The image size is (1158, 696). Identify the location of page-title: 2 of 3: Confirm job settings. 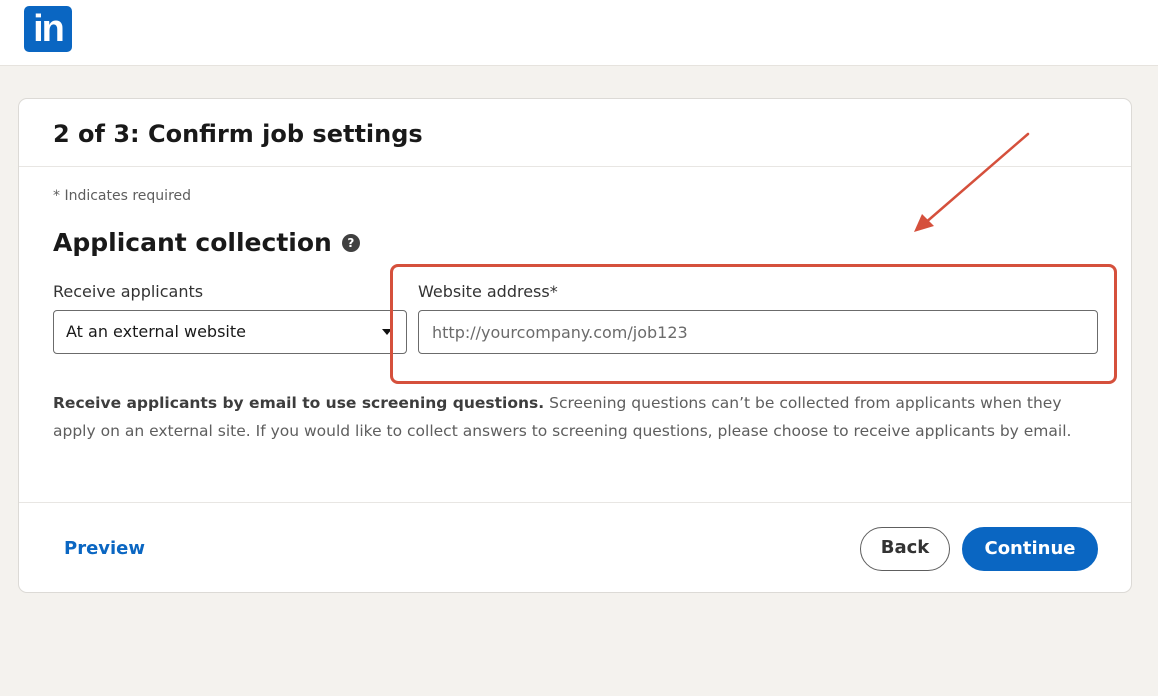
(238, 134).